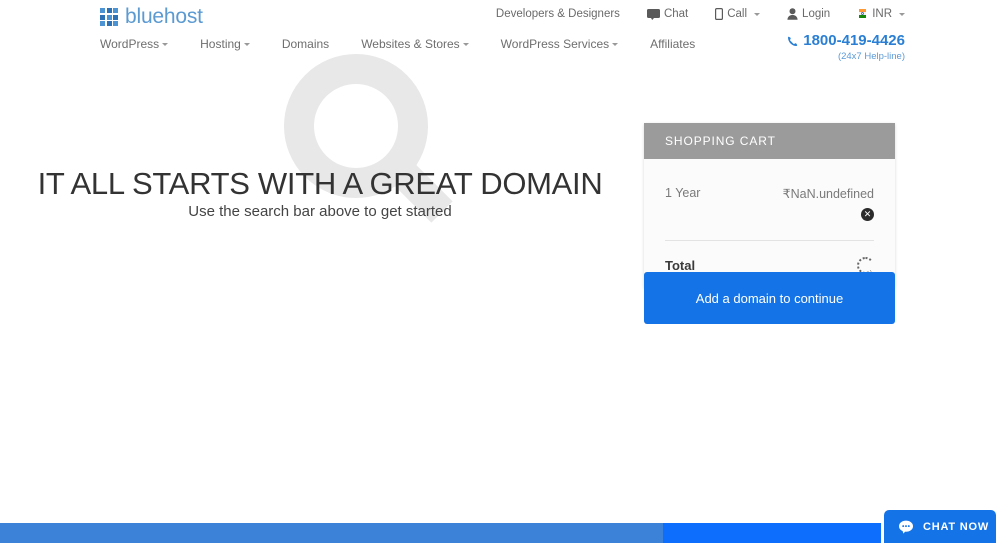 The width and height of the screenshot is (1000, 543). Describe the element at coordinates (854, 40) in the screenshot. I see `help-line-text: 1800-419-4426` at that location.